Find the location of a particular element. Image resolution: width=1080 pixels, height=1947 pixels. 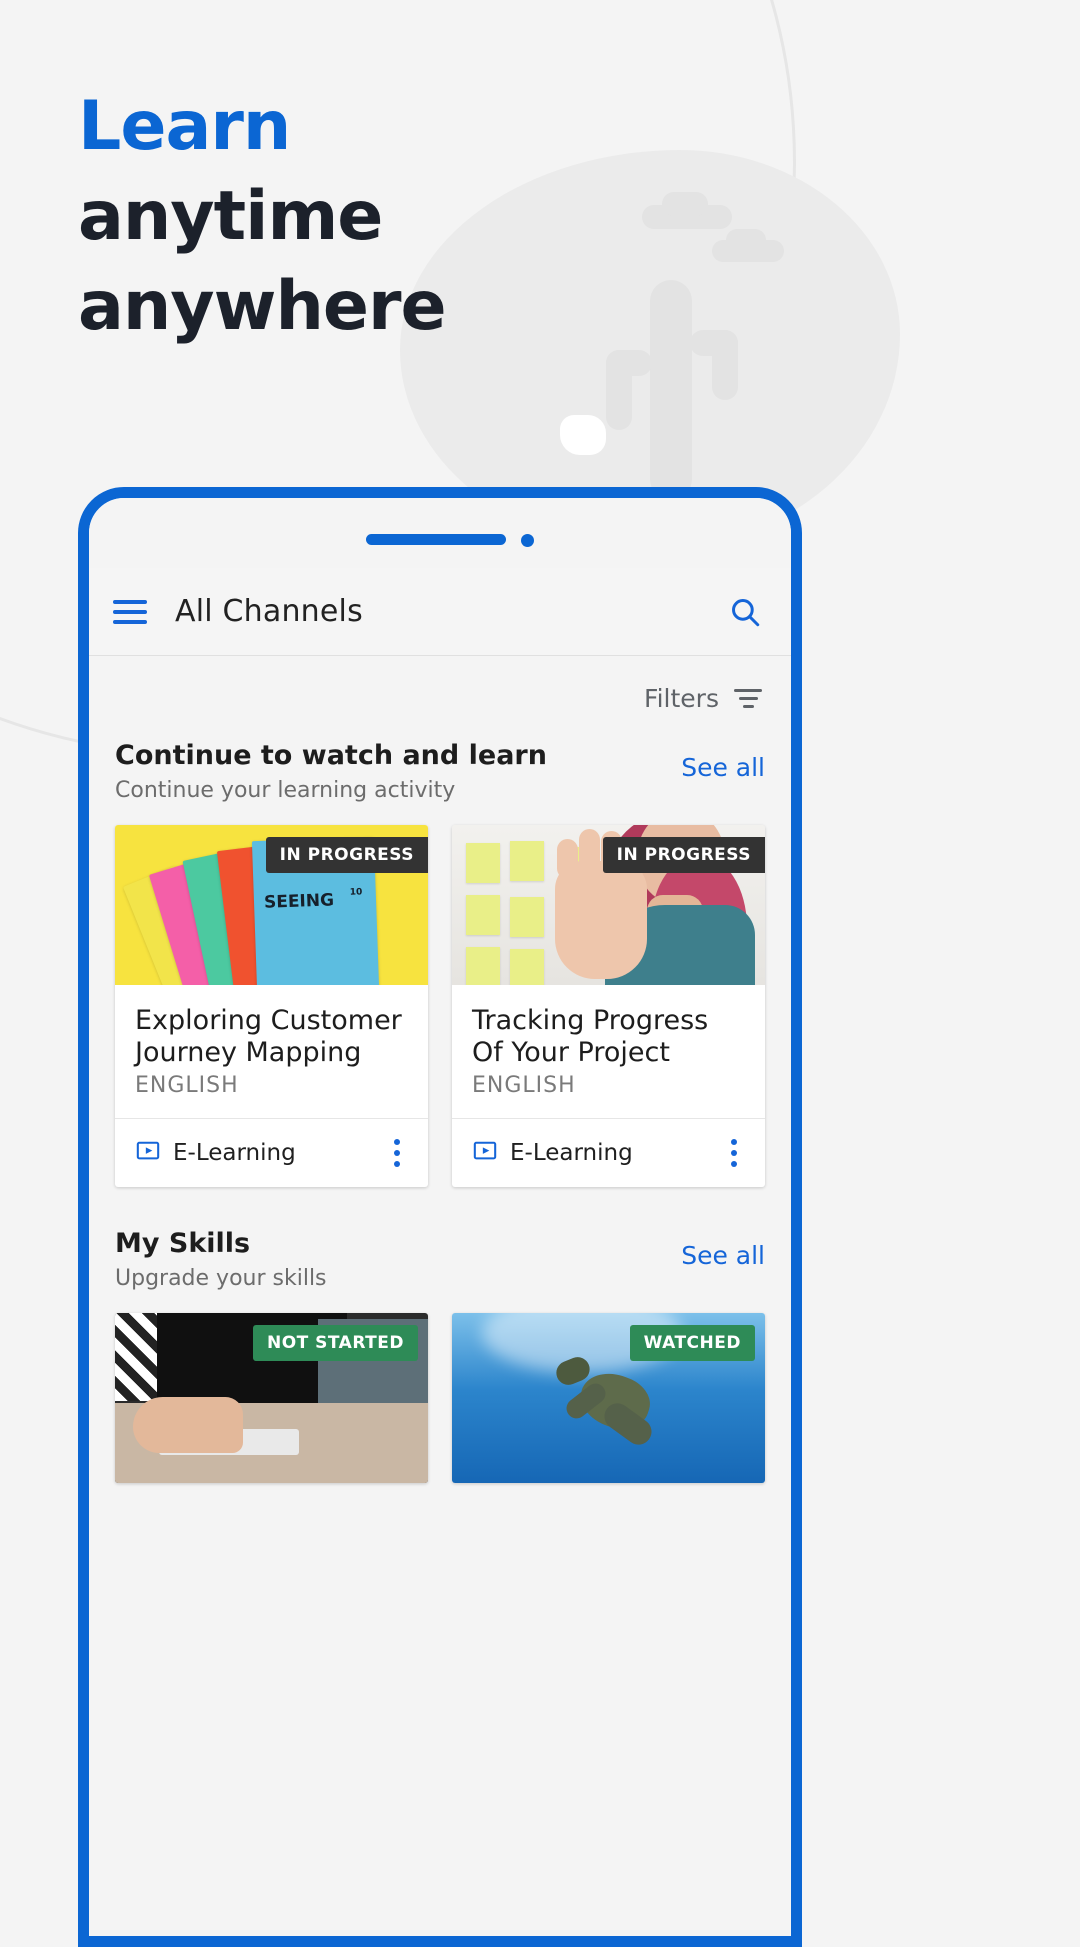

front-camera-icon is located at coordinates (527, 540).